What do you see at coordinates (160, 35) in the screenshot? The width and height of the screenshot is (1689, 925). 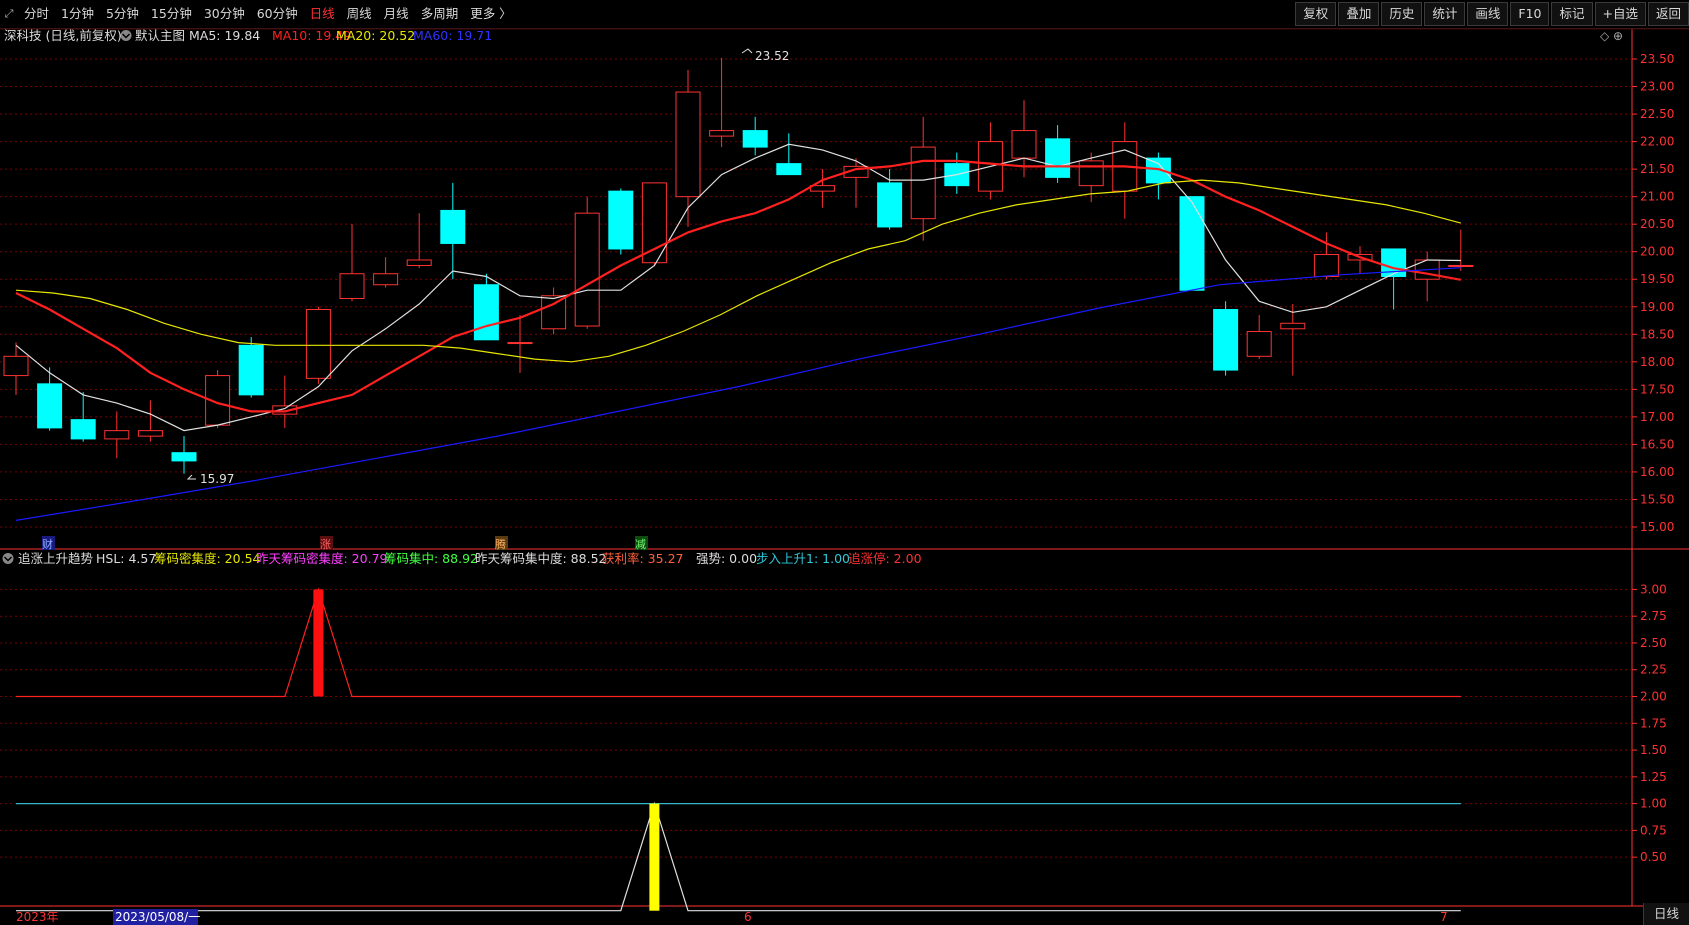 I see `main-chart-name: 默认主图` at bounding box center [160, 35].